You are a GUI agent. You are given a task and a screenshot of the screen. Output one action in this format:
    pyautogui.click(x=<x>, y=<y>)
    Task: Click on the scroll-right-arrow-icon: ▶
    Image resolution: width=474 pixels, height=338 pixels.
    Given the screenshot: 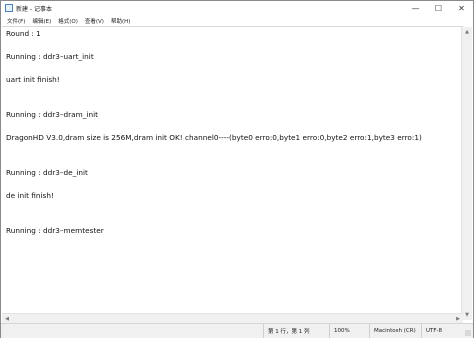 What is the action you would take?
    pyautogui.click(x=458, y=318)
    